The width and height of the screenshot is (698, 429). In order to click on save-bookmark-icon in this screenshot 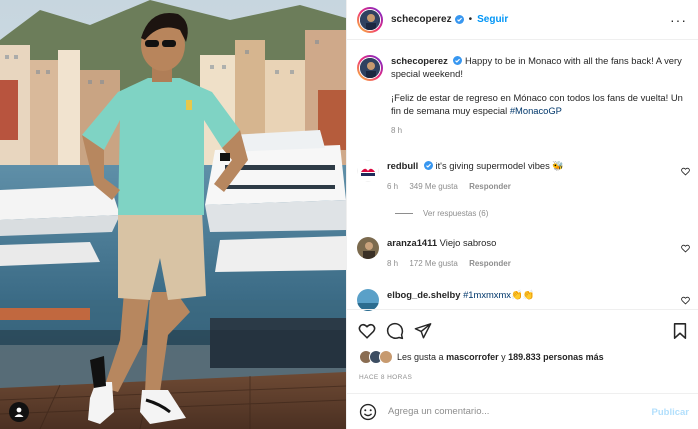, I will do `click(680, 331)`.